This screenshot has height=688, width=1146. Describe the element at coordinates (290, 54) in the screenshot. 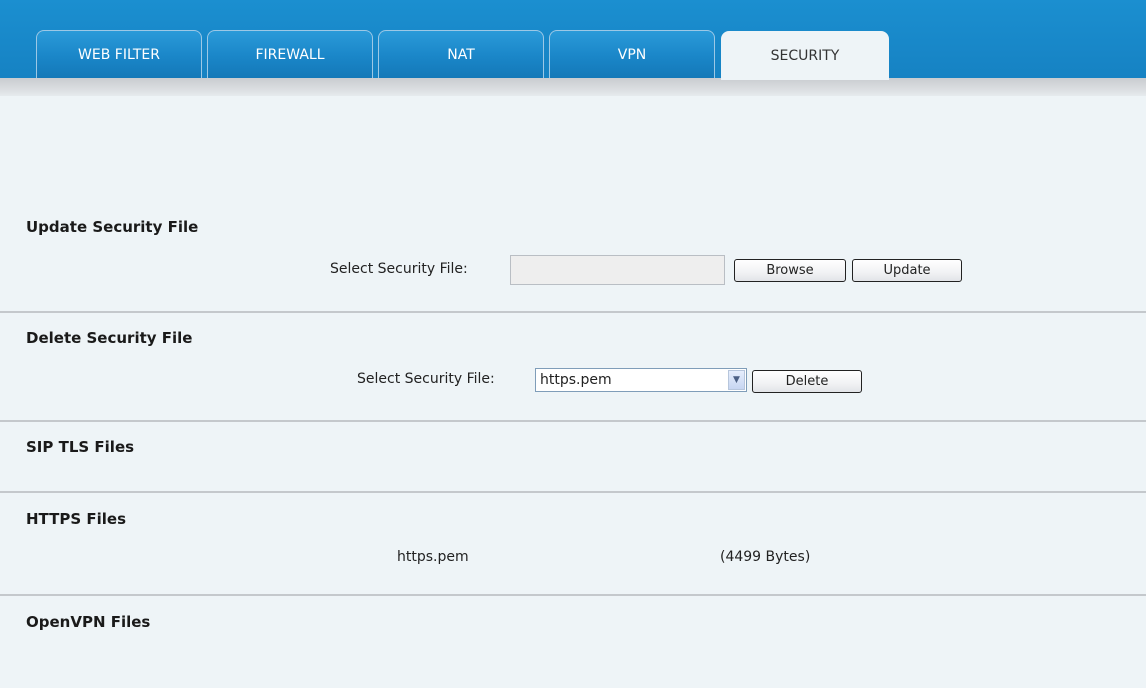

I see `tab-firewall: FIREWALL` at that location.